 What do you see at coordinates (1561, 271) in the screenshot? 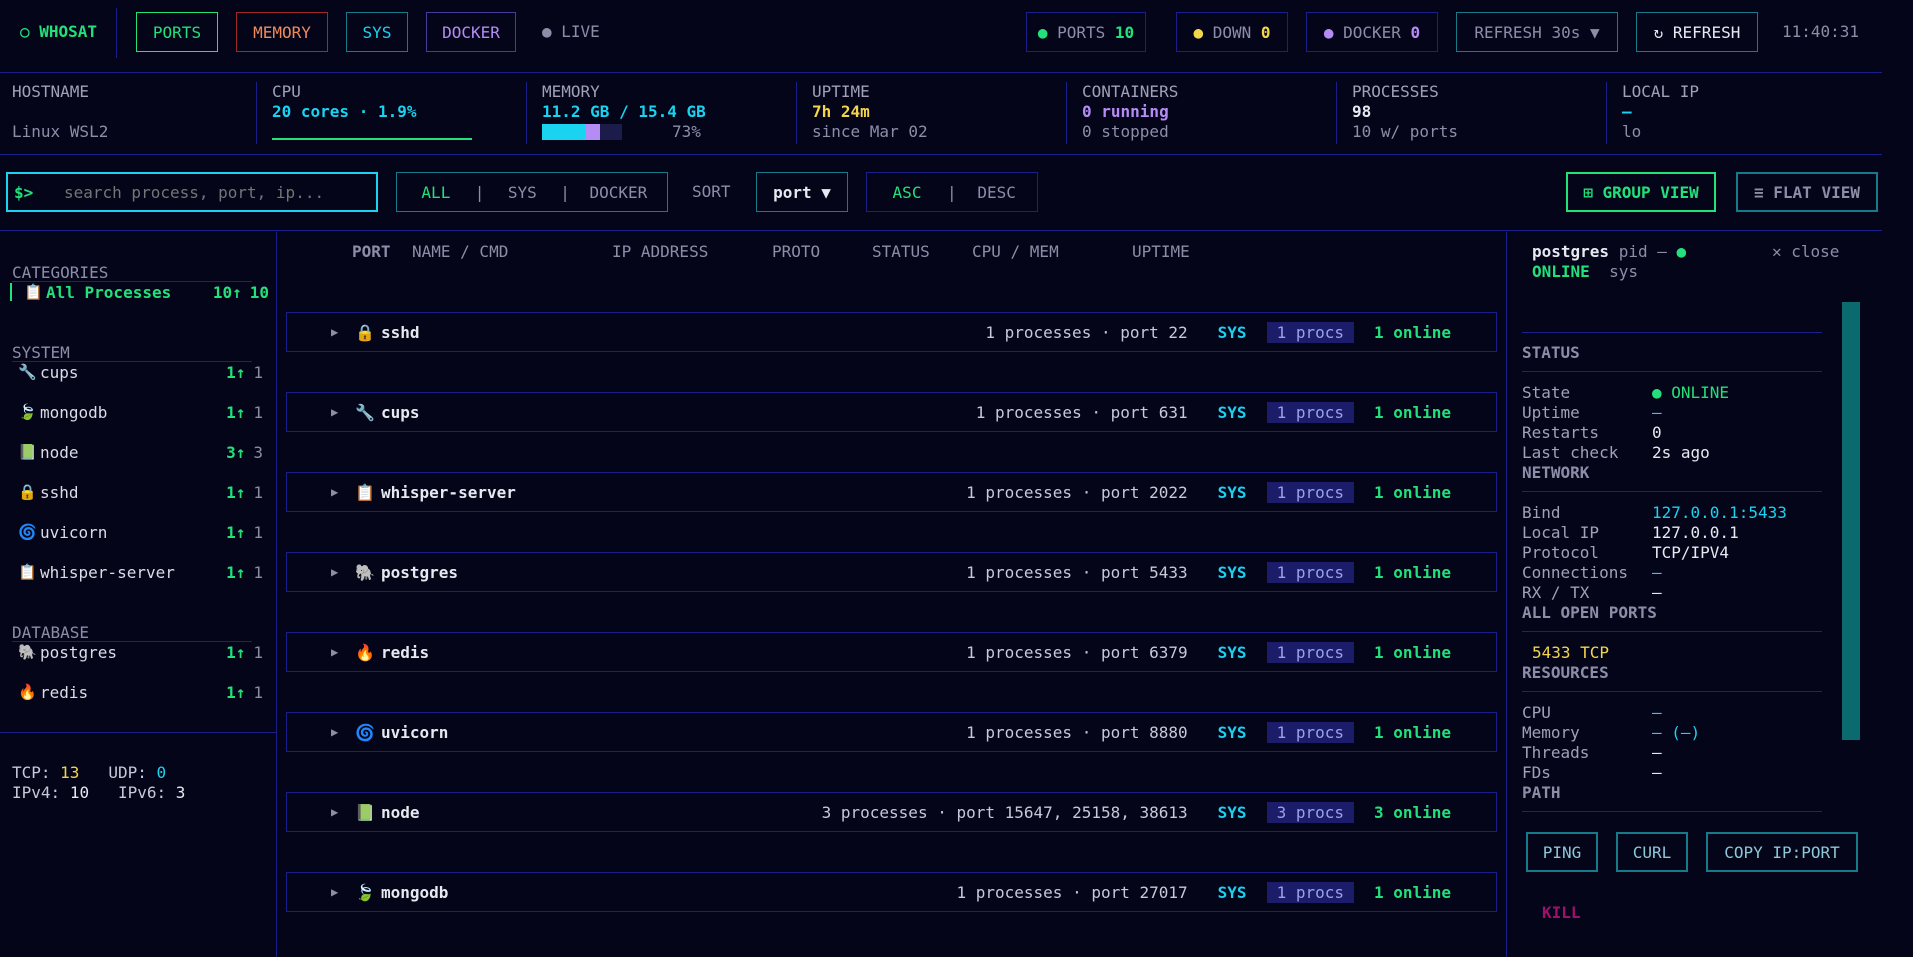
I see `detail-status: ONLINE` at bounding box center [1561, 271].